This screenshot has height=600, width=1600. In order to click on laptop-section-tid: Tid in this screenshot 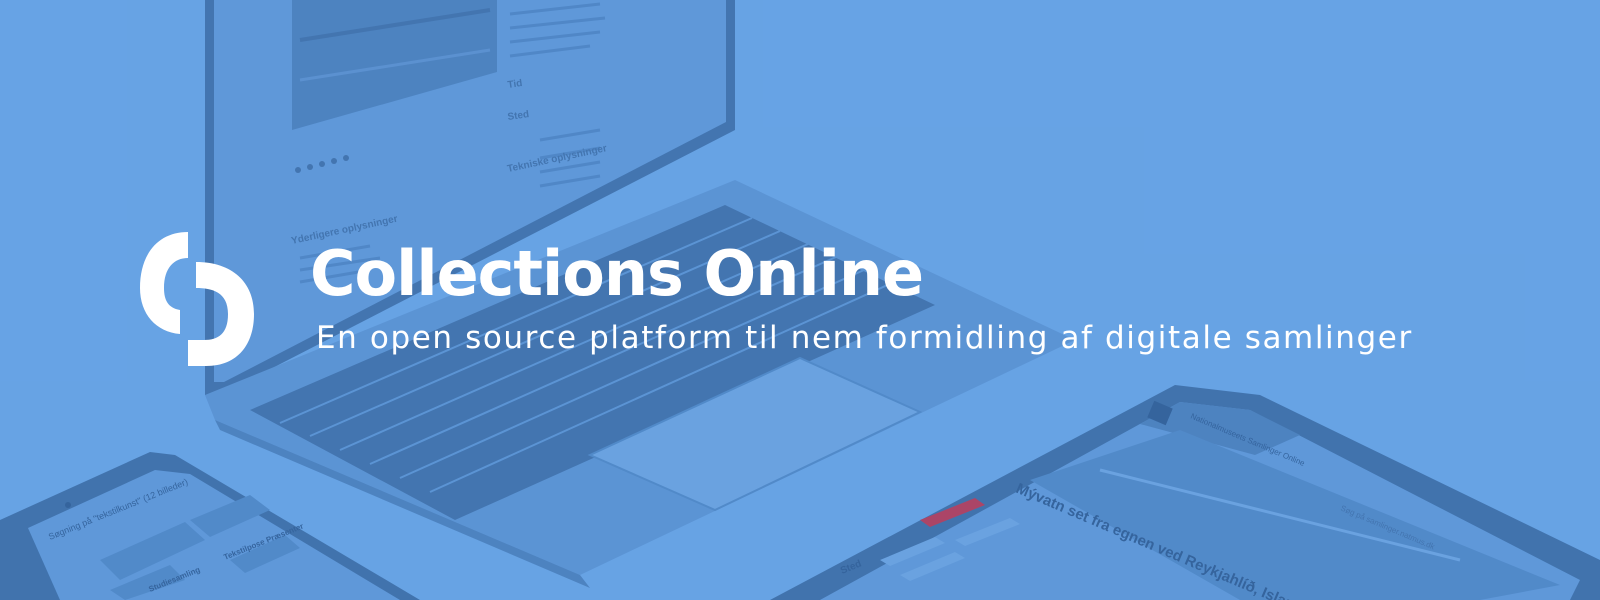, I will do `click(515, 84)`.